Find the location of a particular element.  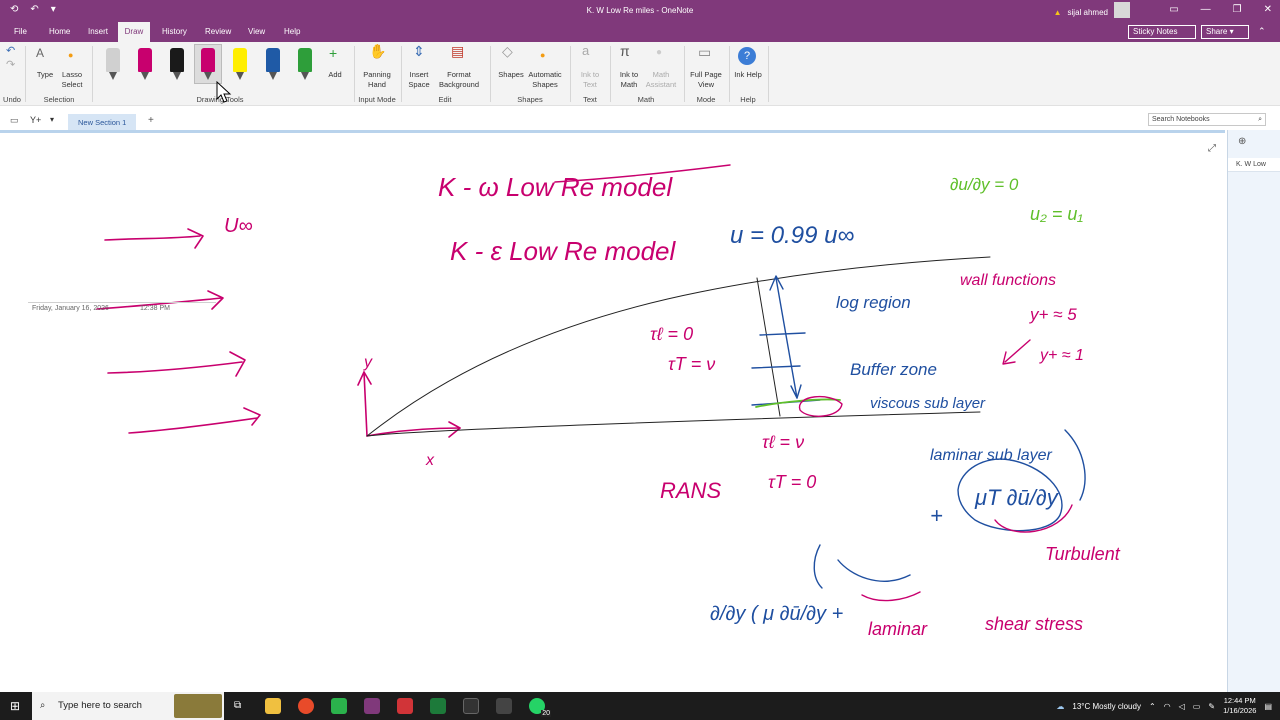

page-tab-label: K. W Low is located at coordinates (1251, 164).